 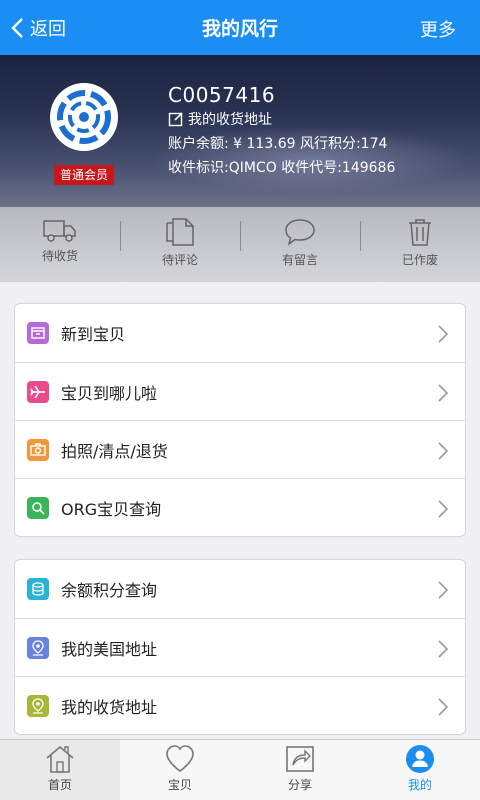 I want to click on menu-item-label: 余额积分查询, so click(x=109, y=590).